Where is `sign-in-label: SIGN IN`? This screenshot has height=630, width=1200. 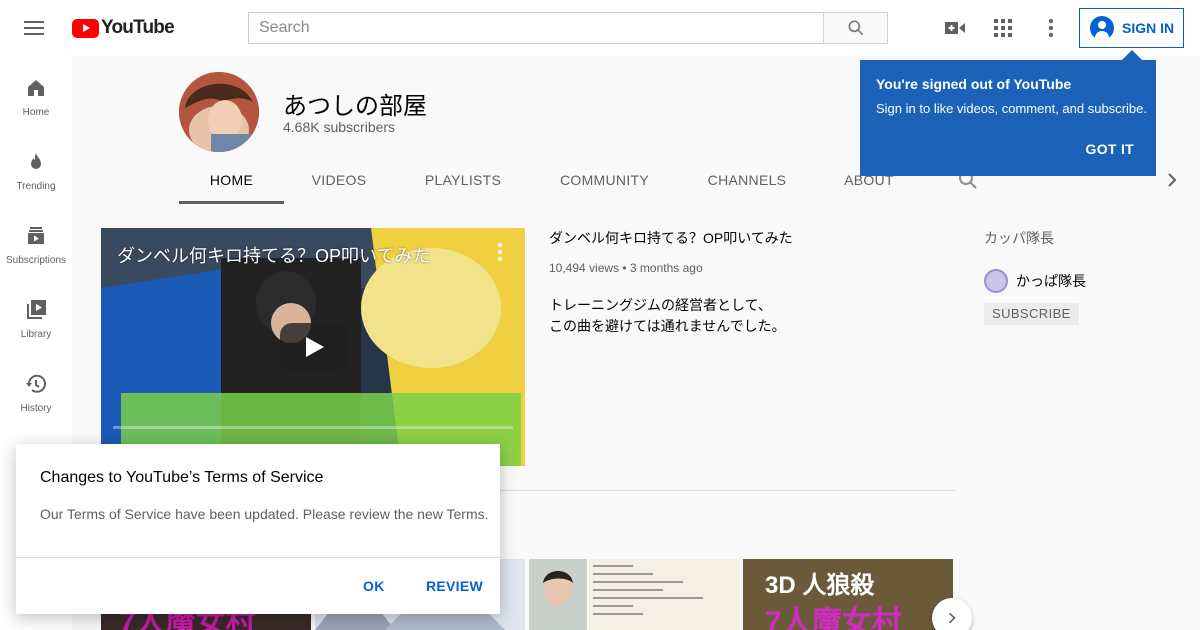
sign-in-label: SIGN IN is located at coordinates (1148, 28).